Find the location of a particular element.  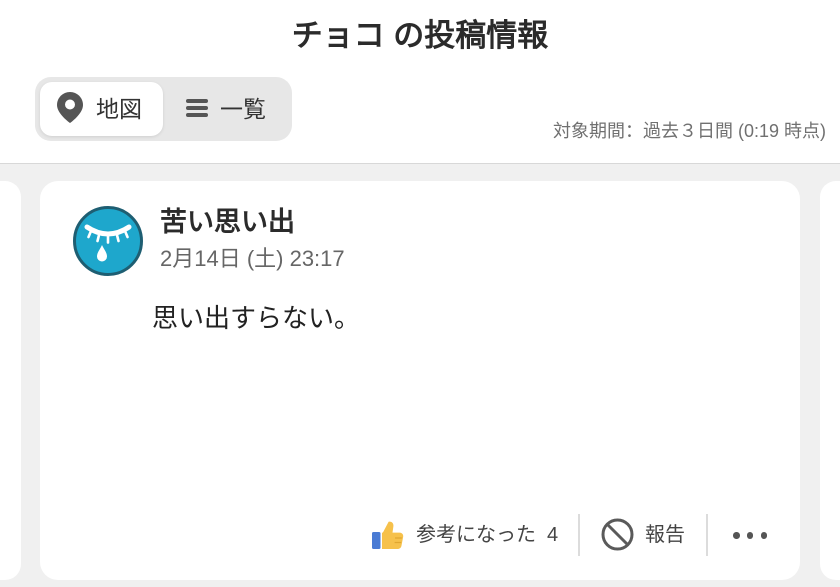

post-date: 2月14日 (土) 23:17 is located at coordinates (252, 258).